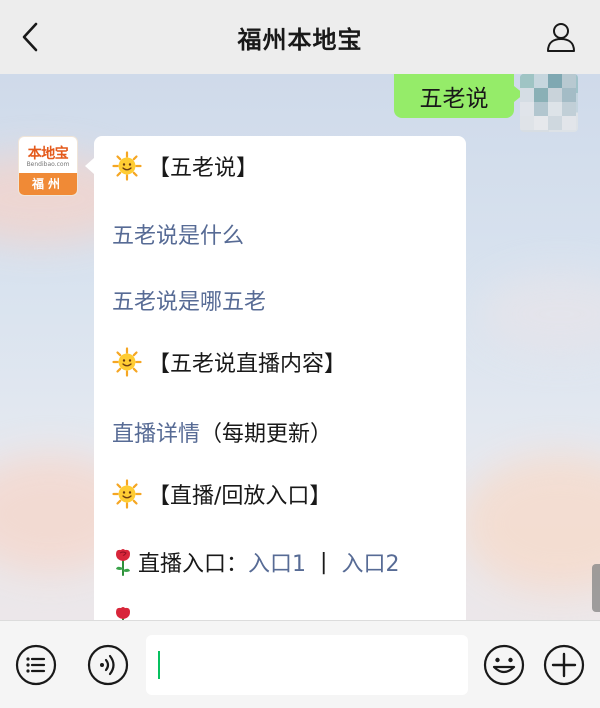 The height and width of the screenshot is (708, 600). I want to click on official-account-avatar: 本地宝 Bendibao.com 福州, so click(48, 166).